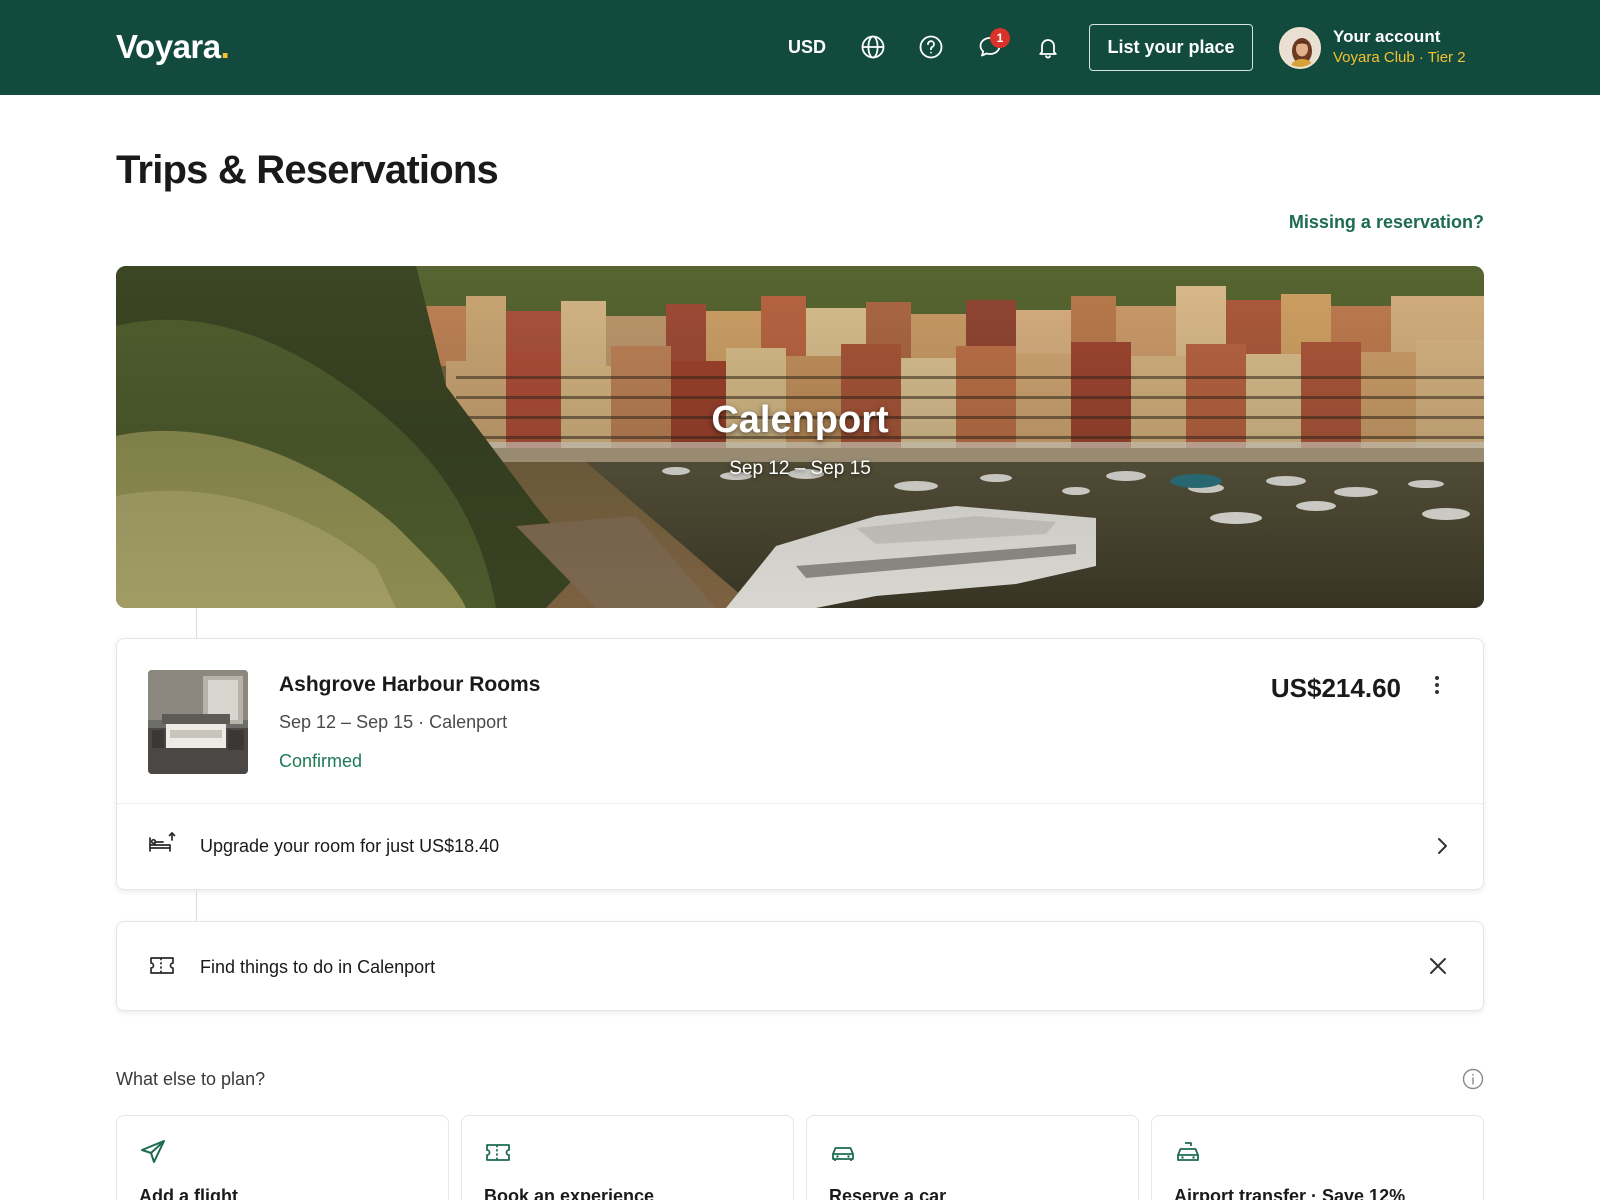 The image size is (1600, 1200). I want to click on plan-card-airport-transfer: Airport transfer · Save 12%, so click(1317, 1157).